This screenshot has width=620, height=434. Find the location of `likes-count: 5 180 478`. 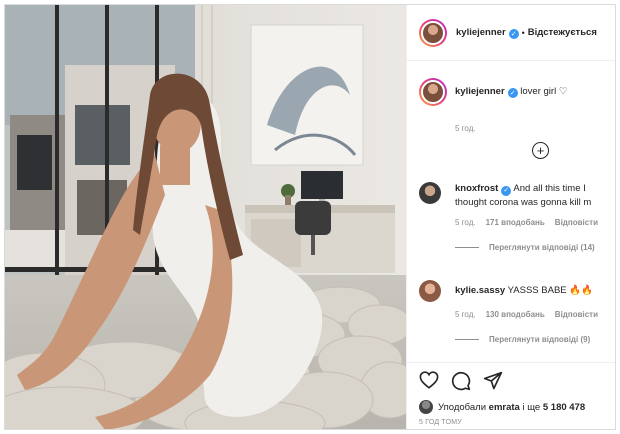

likes-count: 5 180 478 is located at coordinates (564, 407).